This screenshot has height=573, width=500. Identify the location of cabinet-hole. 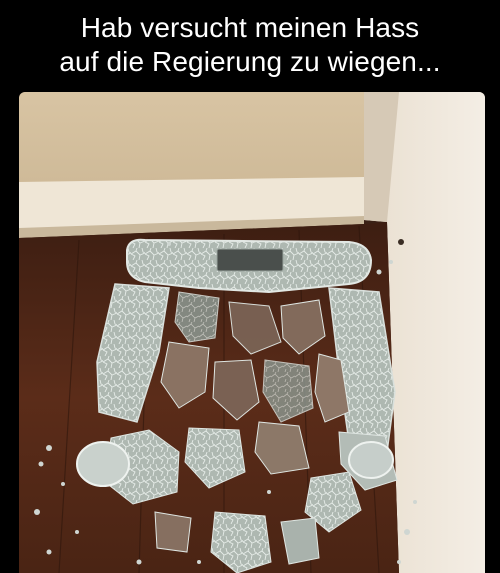
(401, 242).